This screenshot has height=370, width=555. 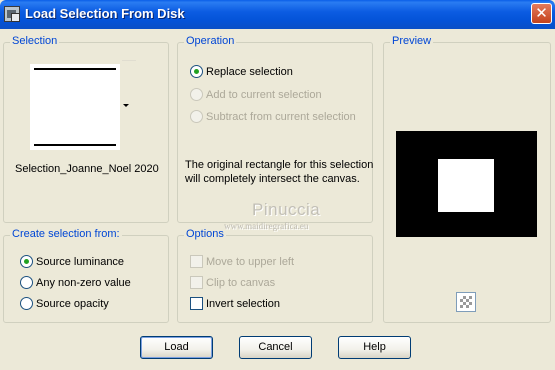 I want to click on move-upper-left-label: Move to upper left, so click(x=250, y=262).